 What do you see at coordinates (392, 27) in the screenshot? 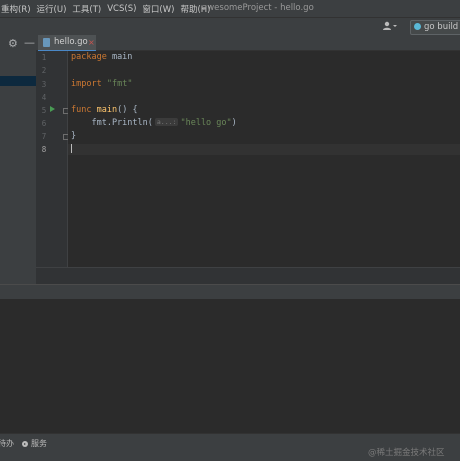
I see `user-icon` at bounding box center [392, 27].